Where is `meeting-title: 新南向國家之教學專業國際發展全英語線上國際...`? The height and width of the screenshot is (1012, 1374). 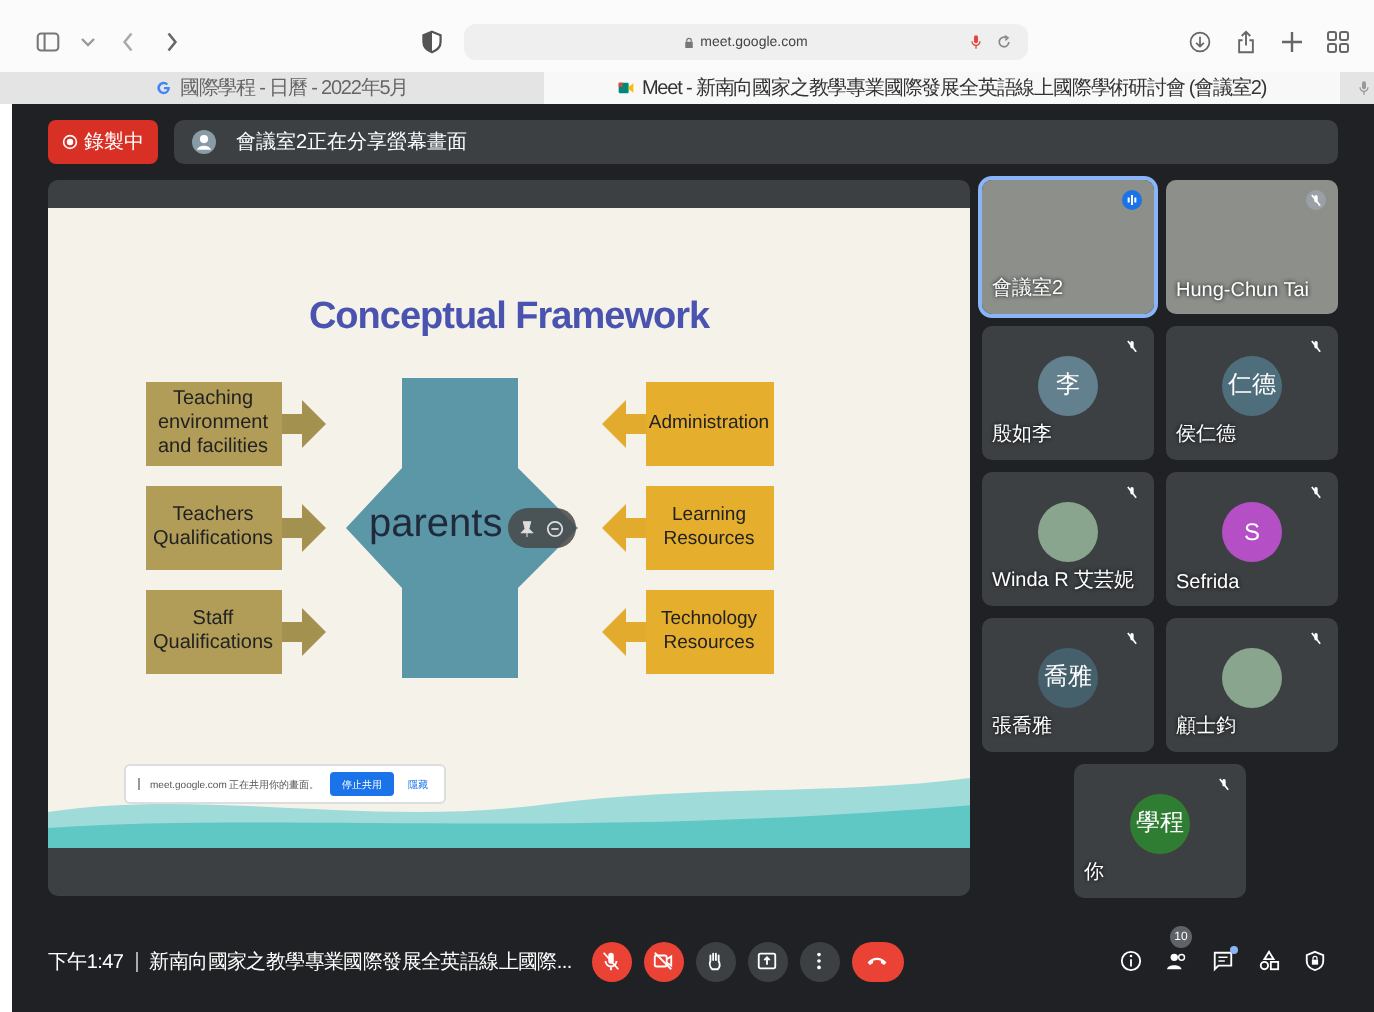 meeting-title: 新南向國家之教學專業國際發展全英語線上國際... is located at coordinates (360, 962).